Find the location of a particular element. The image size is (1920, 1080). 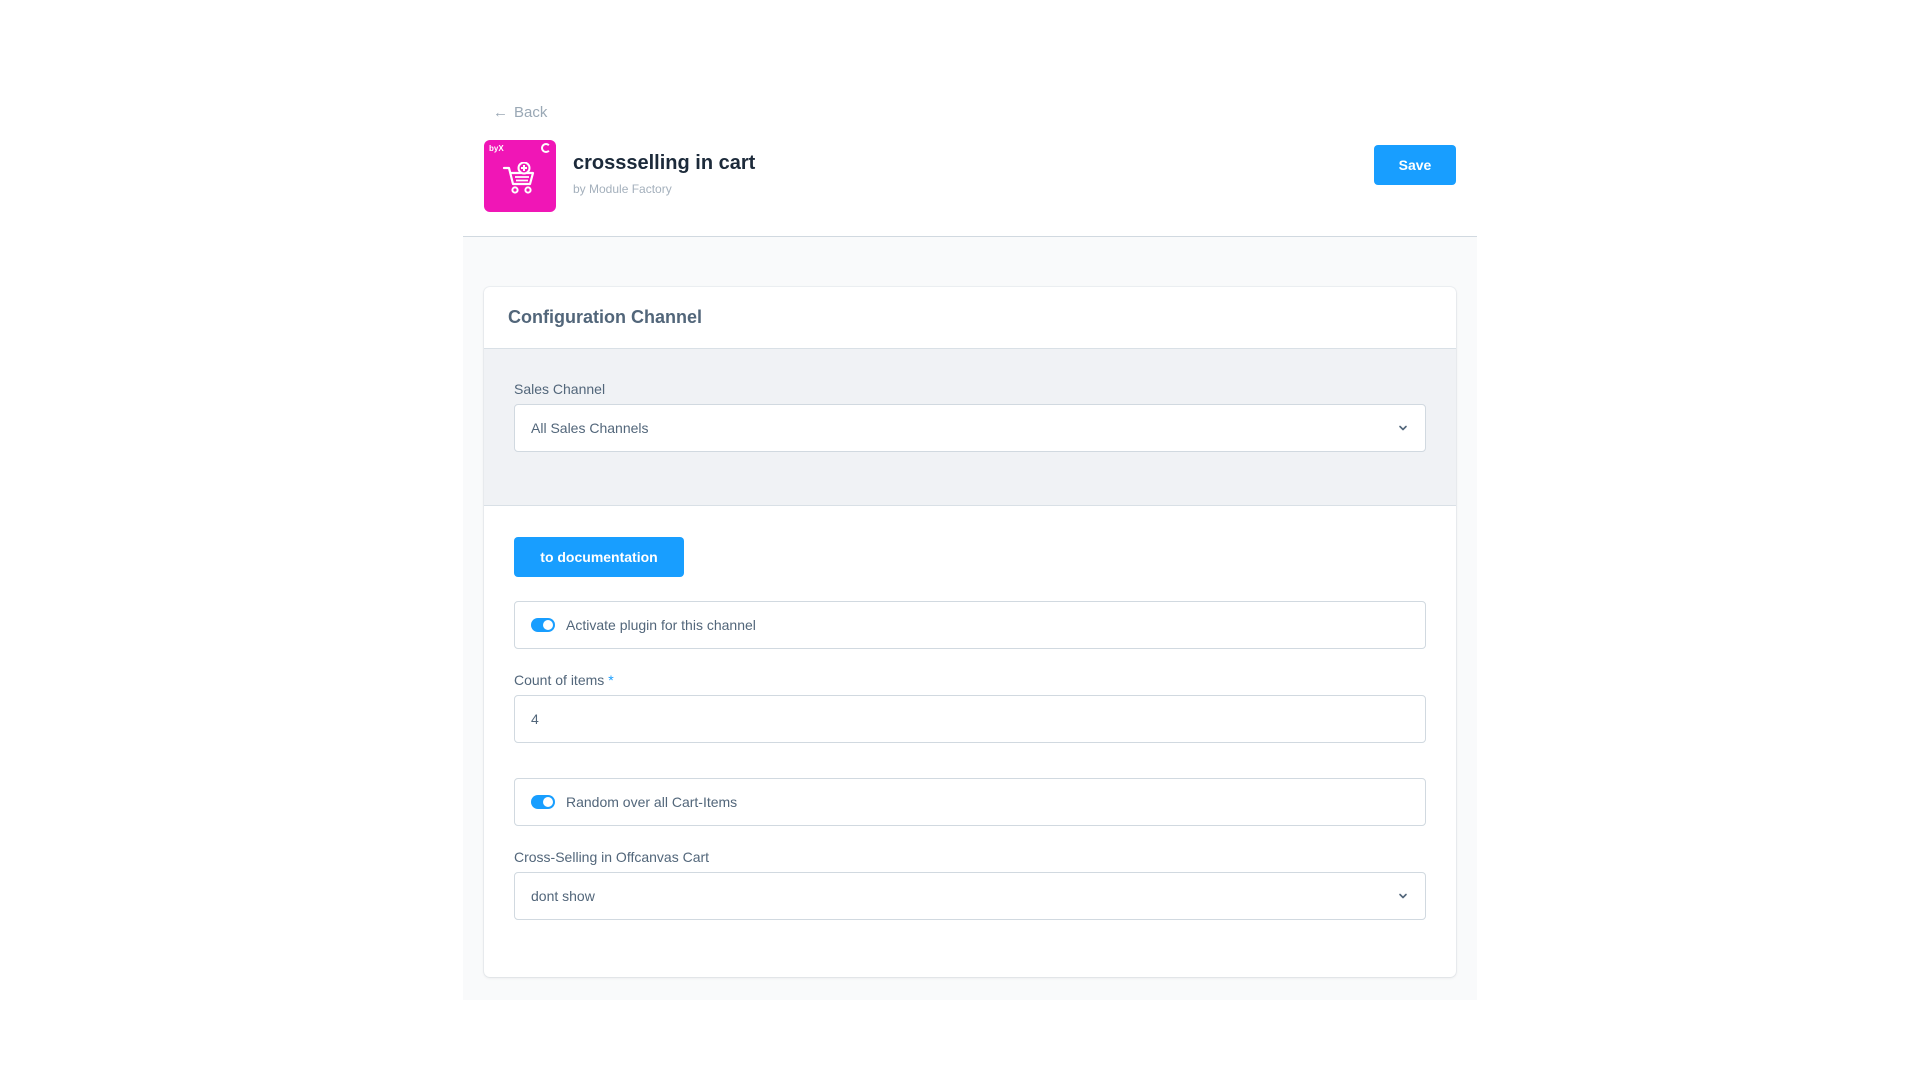

activate-plugin-toggle is located at coordinates (543, 625).